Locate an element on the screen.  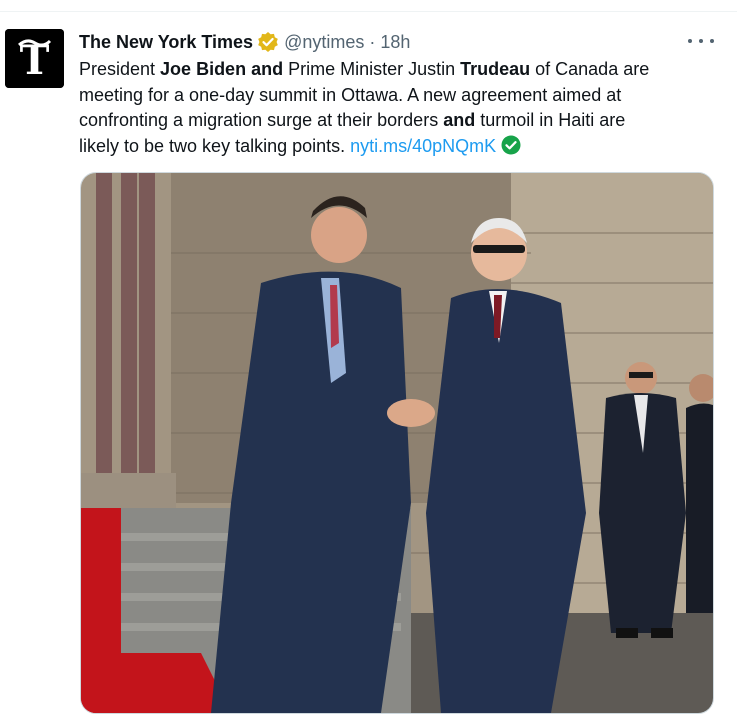
more-options-icon is located at coordinates (701, 41).